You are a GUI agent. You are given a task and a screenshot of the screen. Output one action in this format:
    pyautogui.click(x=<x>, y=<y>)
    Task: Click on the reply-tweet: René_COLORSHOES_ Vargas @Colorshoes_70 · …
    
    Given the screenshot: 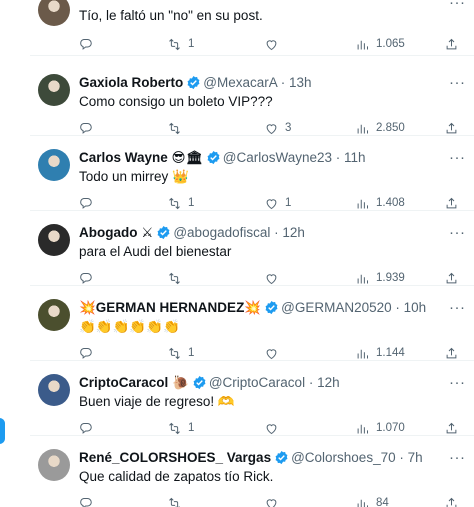 What is the action you would take?
    pyautogui.click(x=237, y=471)
    